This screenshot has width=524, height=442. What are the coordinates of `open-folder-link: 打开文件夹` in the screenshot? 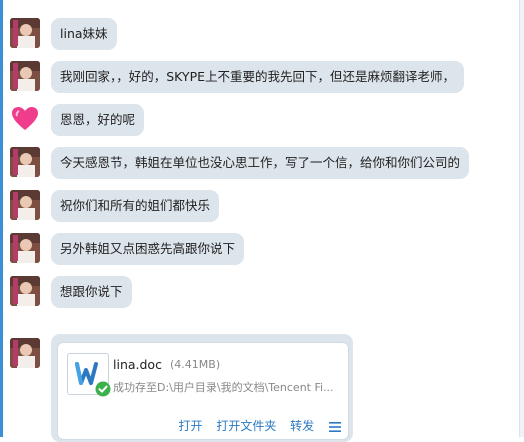 It's located at (246, 426).